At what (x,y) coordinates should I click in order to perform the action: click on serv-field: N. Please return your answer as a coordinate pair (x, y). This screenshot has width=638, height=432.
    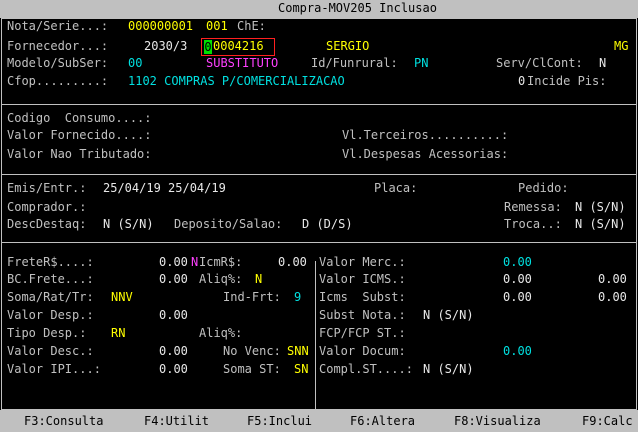
    Looking at the image, I should click on (602, 63).